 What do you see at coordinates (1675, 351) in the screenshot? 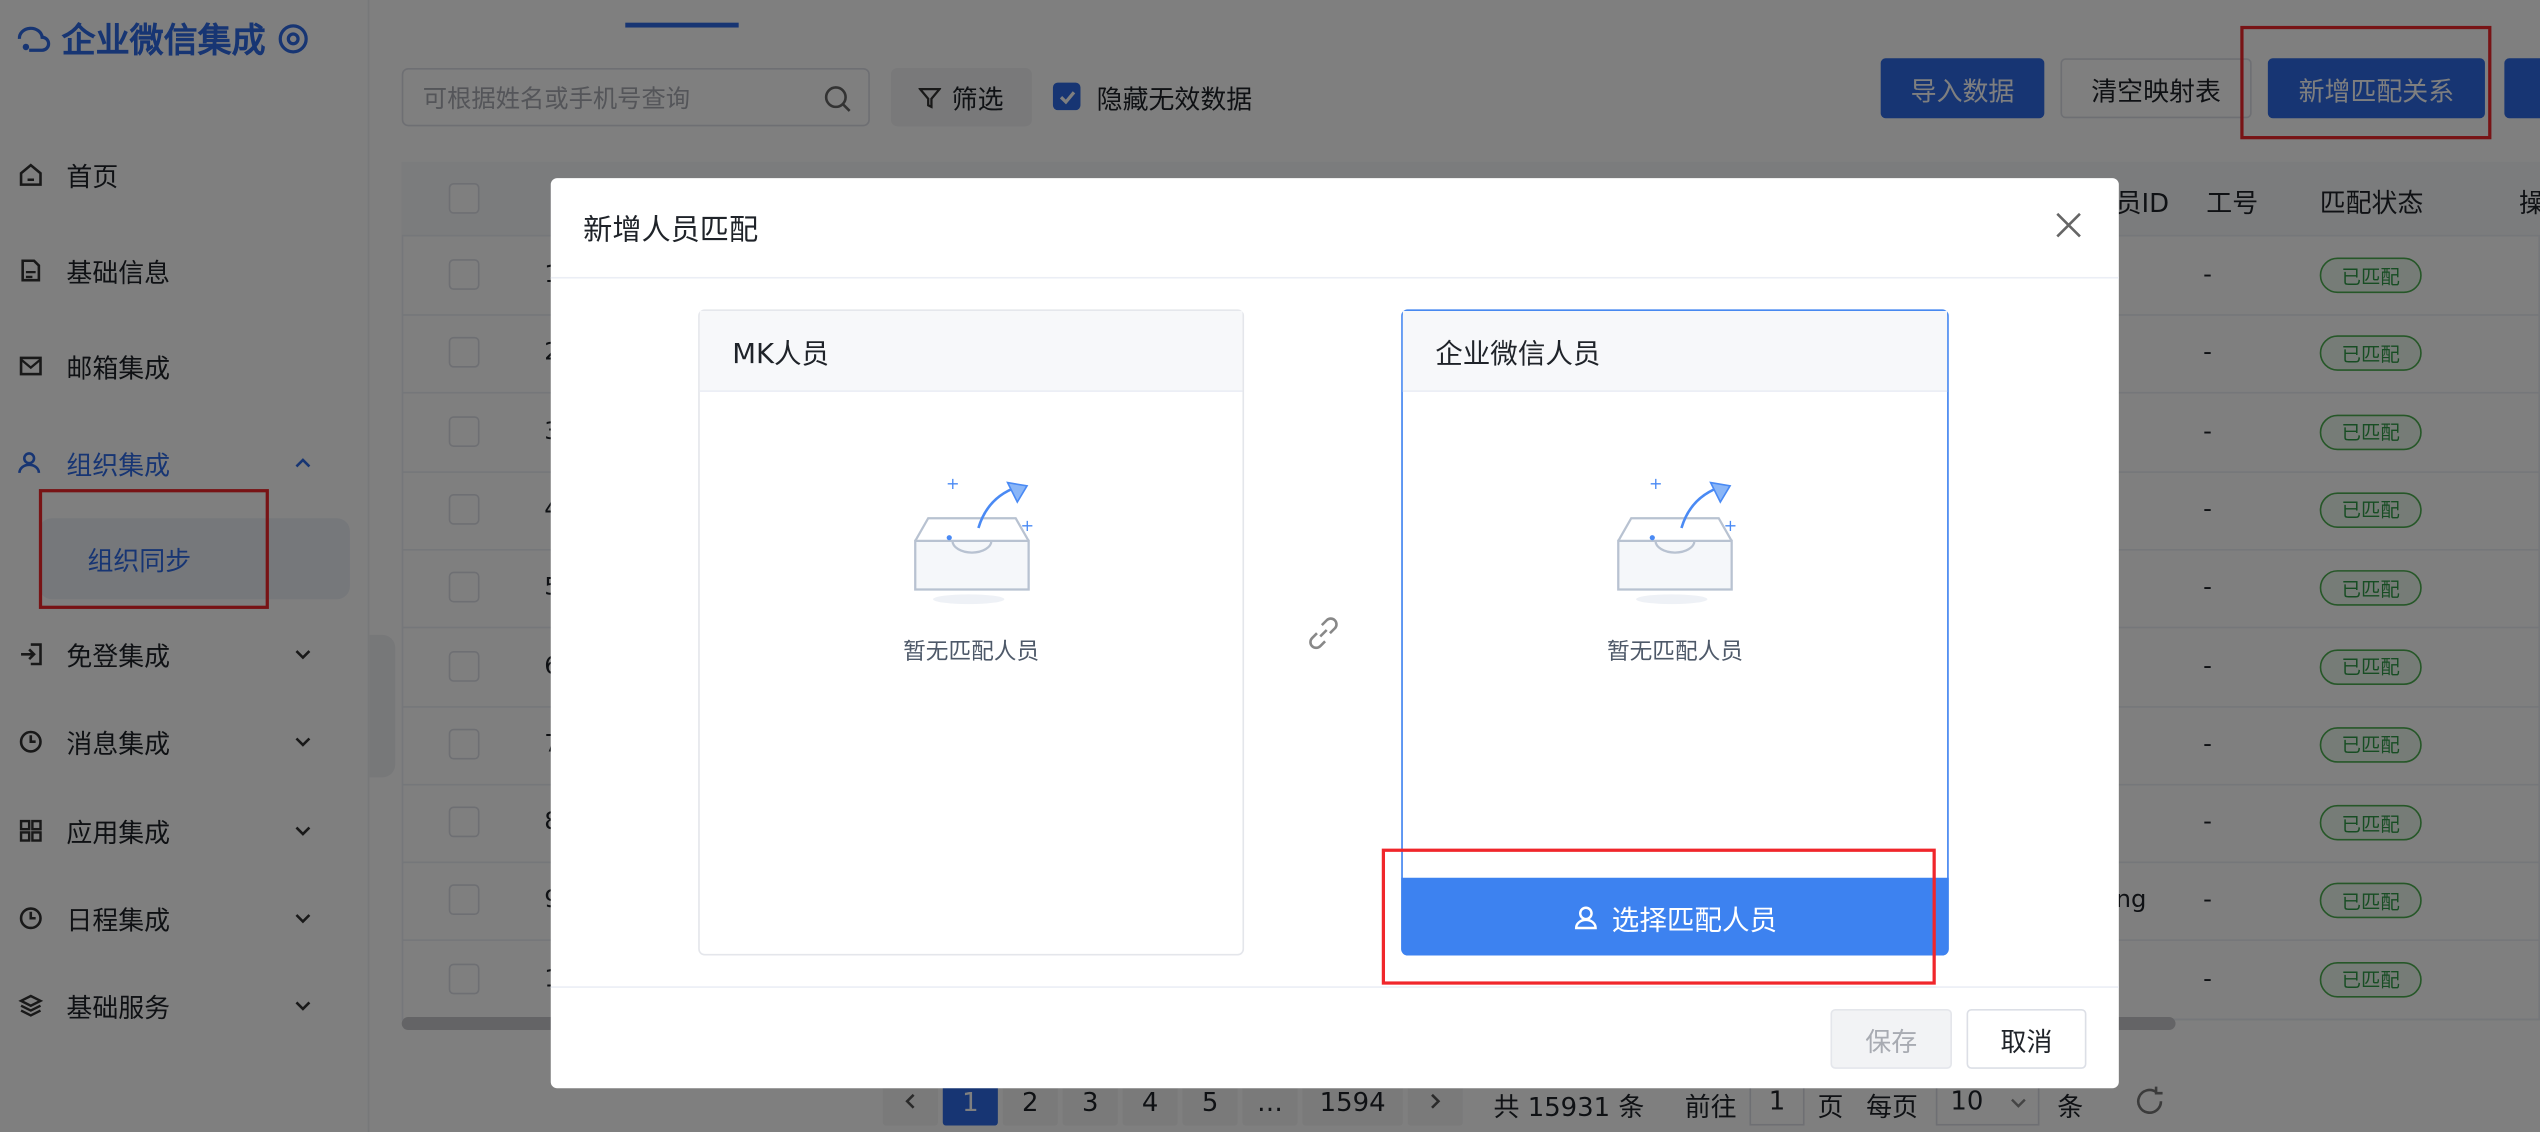
I see `wecom-card-title: 企业微信人员` at bounding box center [1675, 351].